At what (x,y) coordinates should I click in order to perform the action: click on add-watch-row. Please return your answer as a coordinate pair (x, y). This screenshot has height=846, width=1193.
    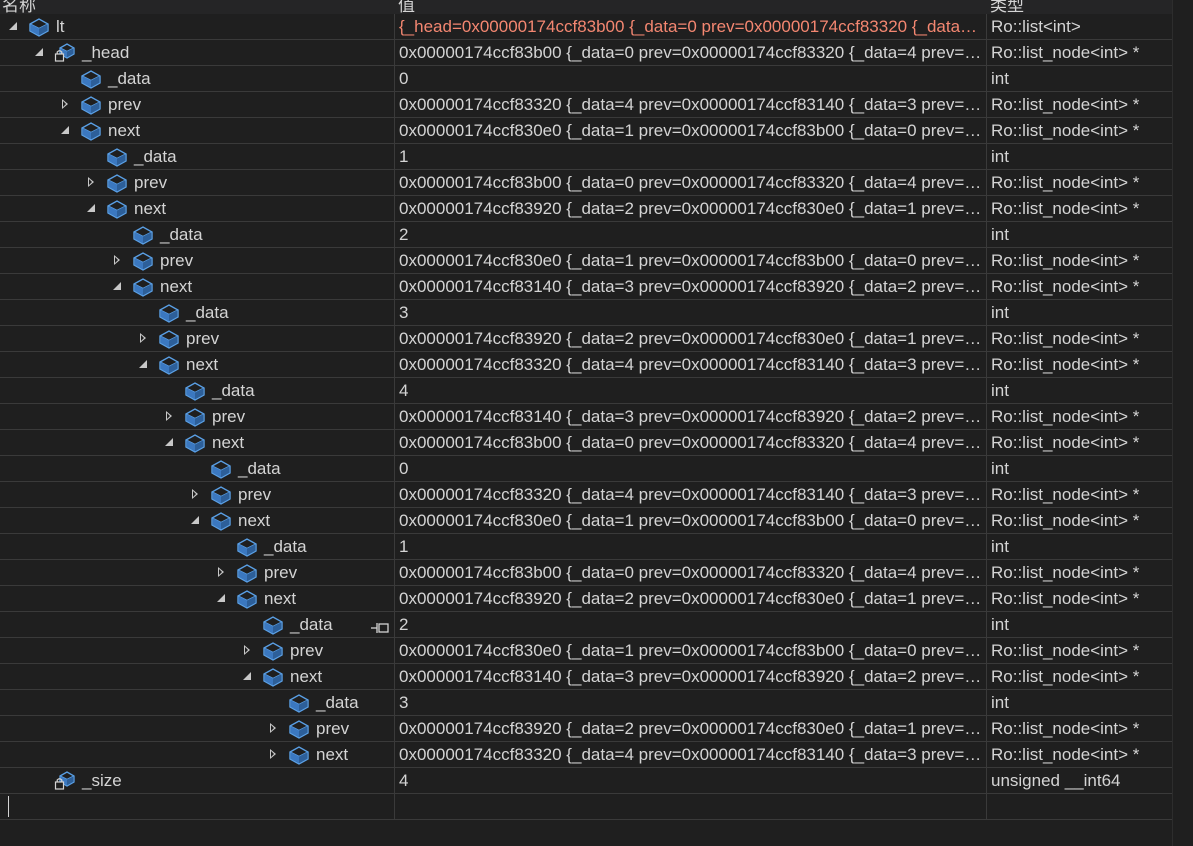
    Looking at the image, I should click on (591, 807).